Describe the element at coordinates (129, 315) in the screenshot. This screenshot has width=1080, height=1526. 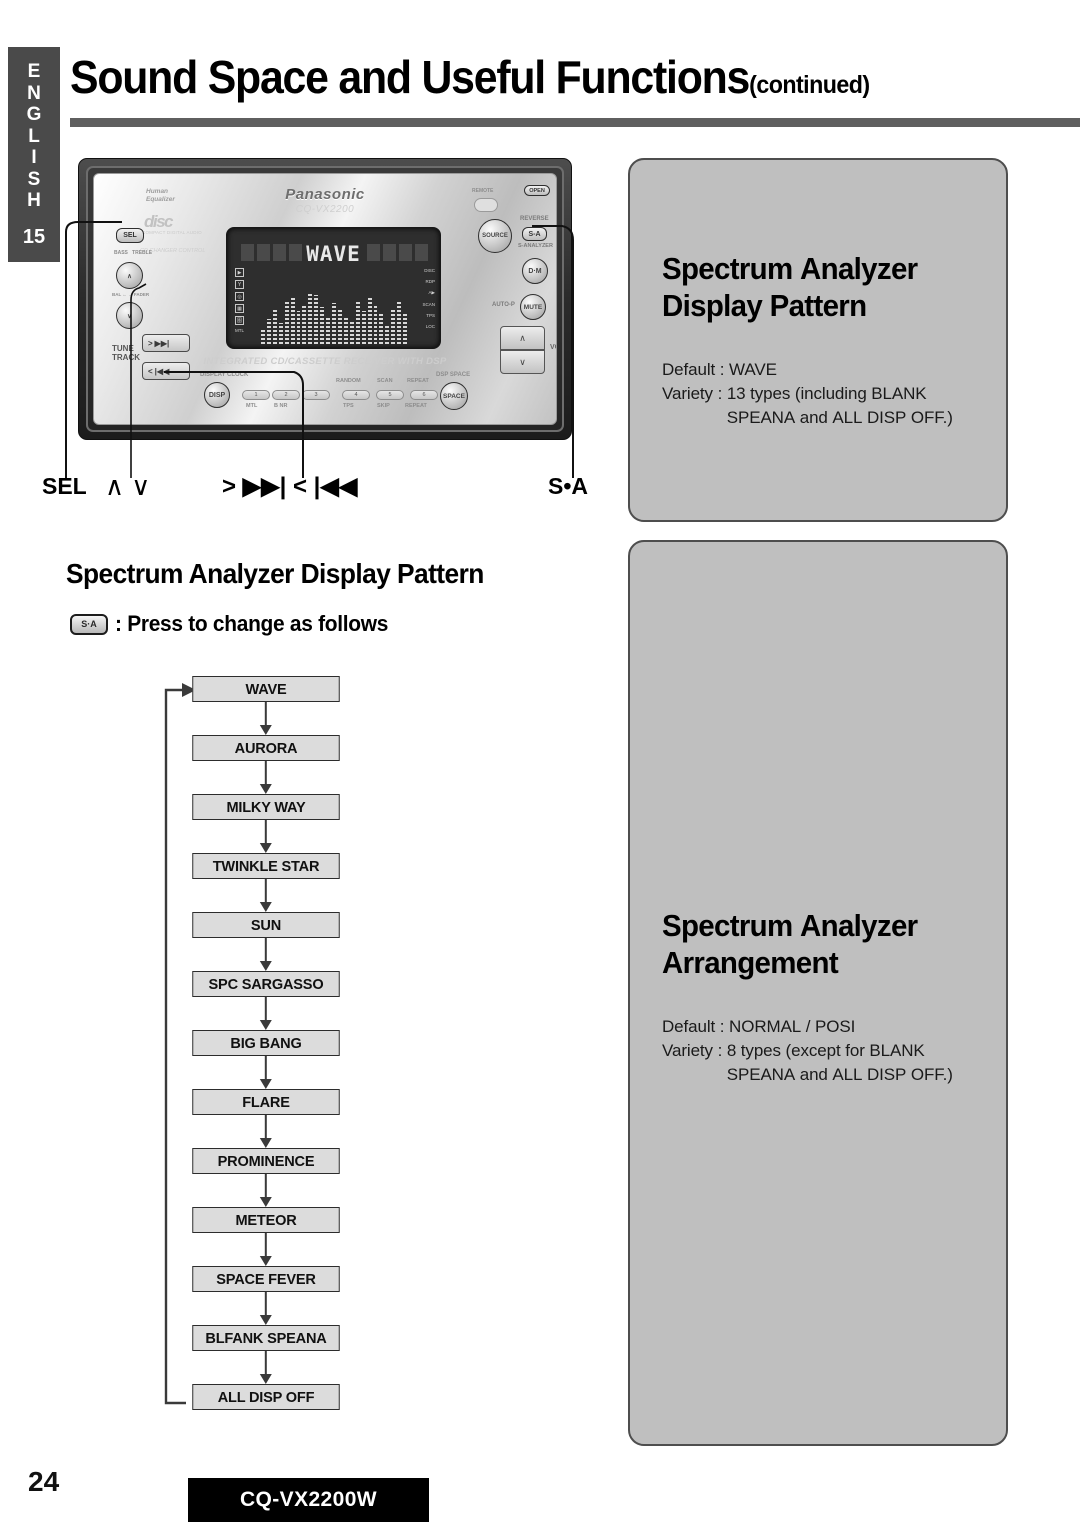
I see `down-button: ∨` at that location.